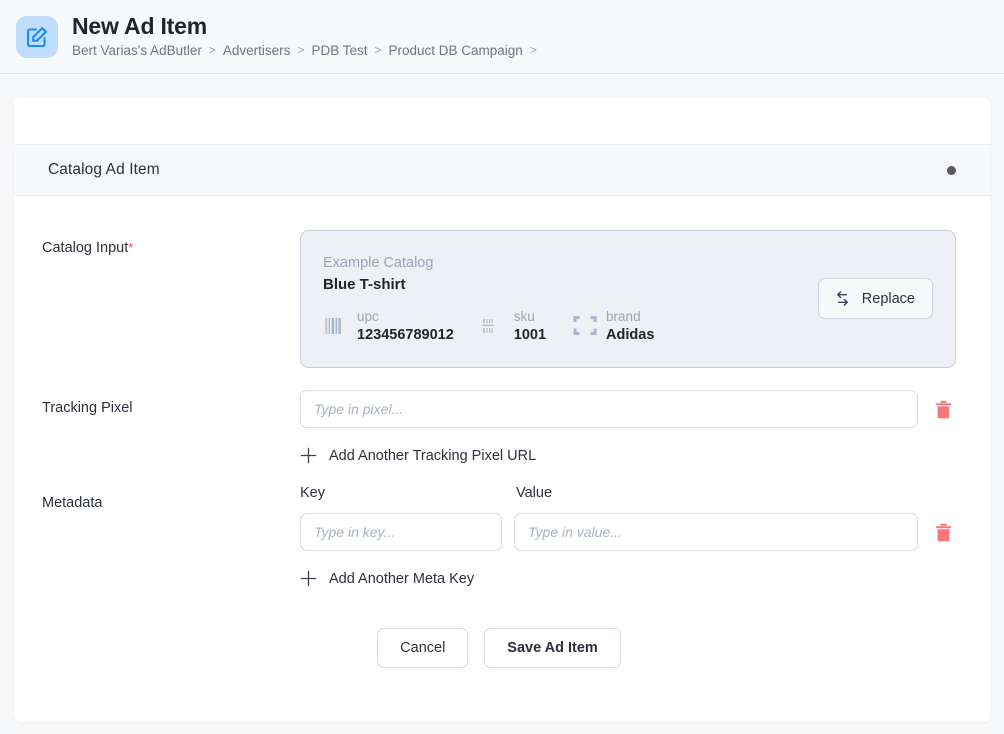 This screenshot has height=734, width=1004. Describe the element at coordinates (524, 316) in the screenshot. I see `catalog-attribute-sku-key: sku` at that location.